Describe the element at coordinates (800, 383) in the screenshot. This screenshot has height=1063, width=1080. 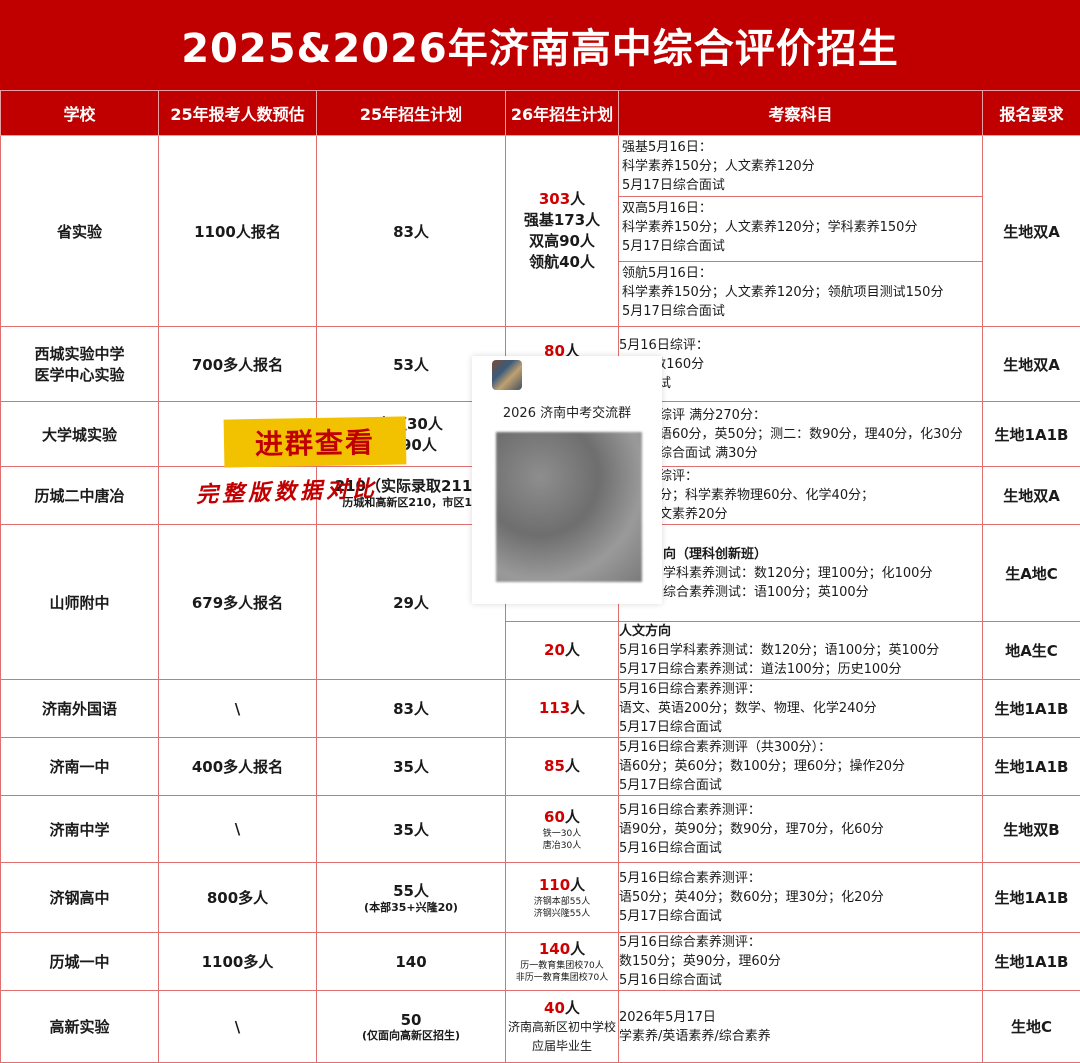
I see `subject-line: 综合面试` at that location.